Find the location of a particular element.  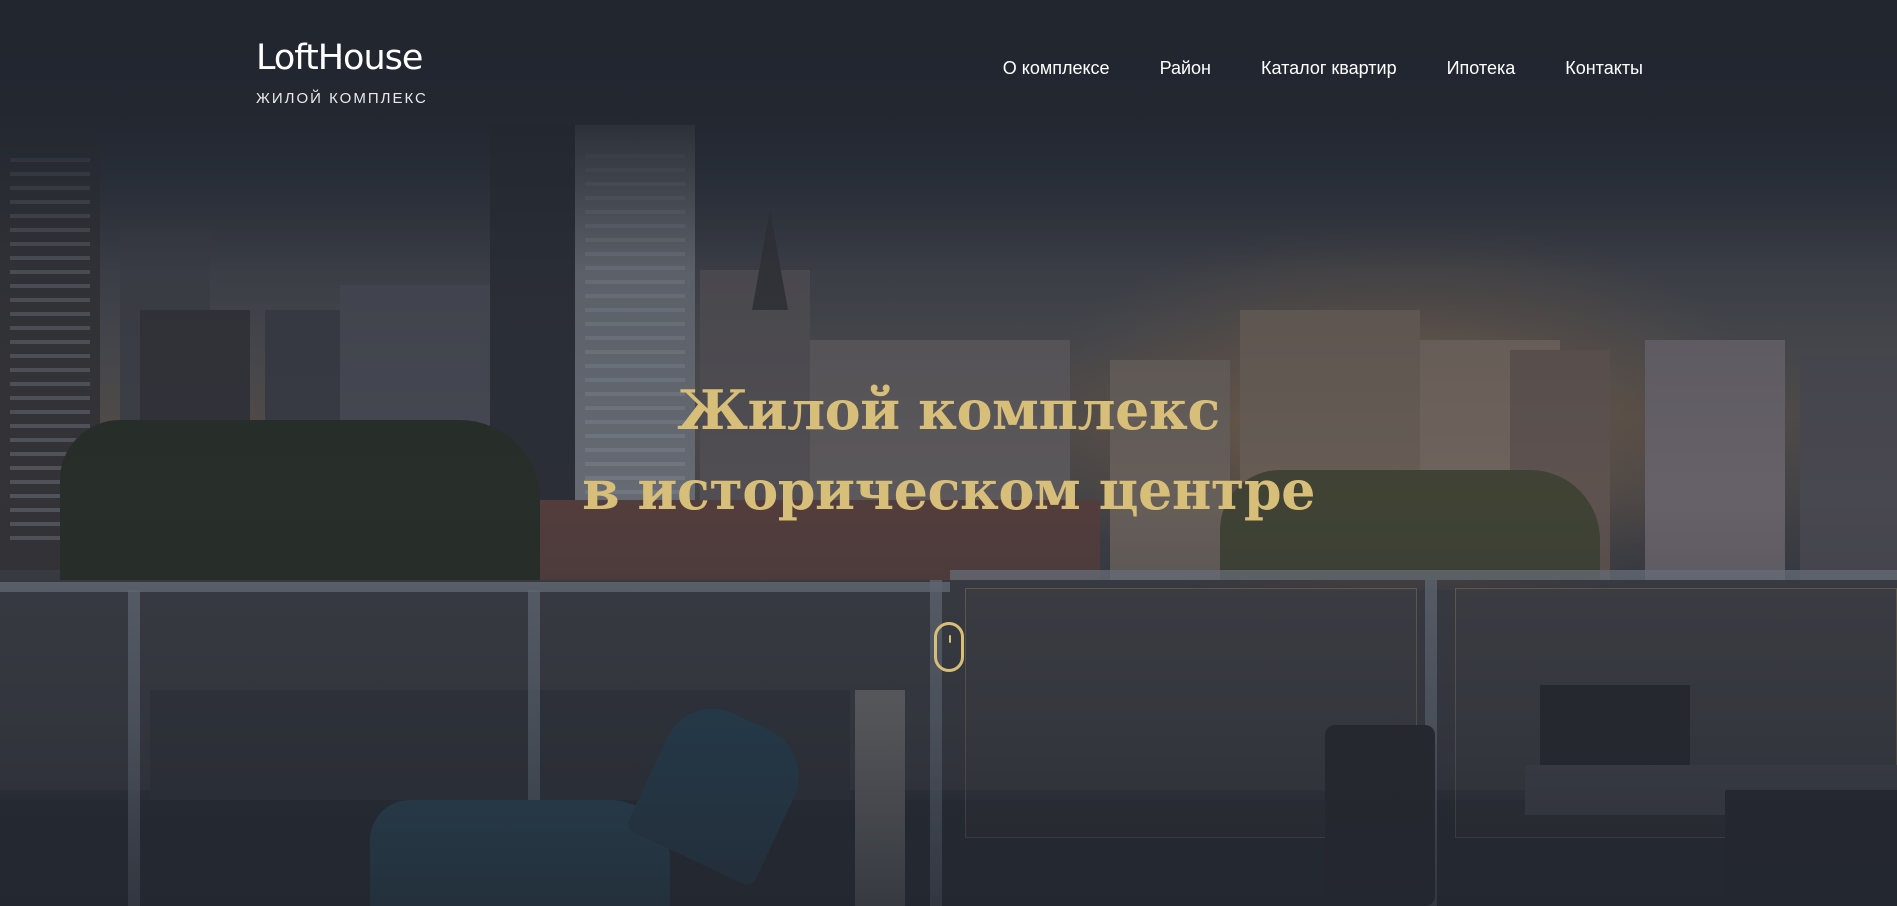

hero-headline-line2: в историческом центре is located at coordinates (948, 490).